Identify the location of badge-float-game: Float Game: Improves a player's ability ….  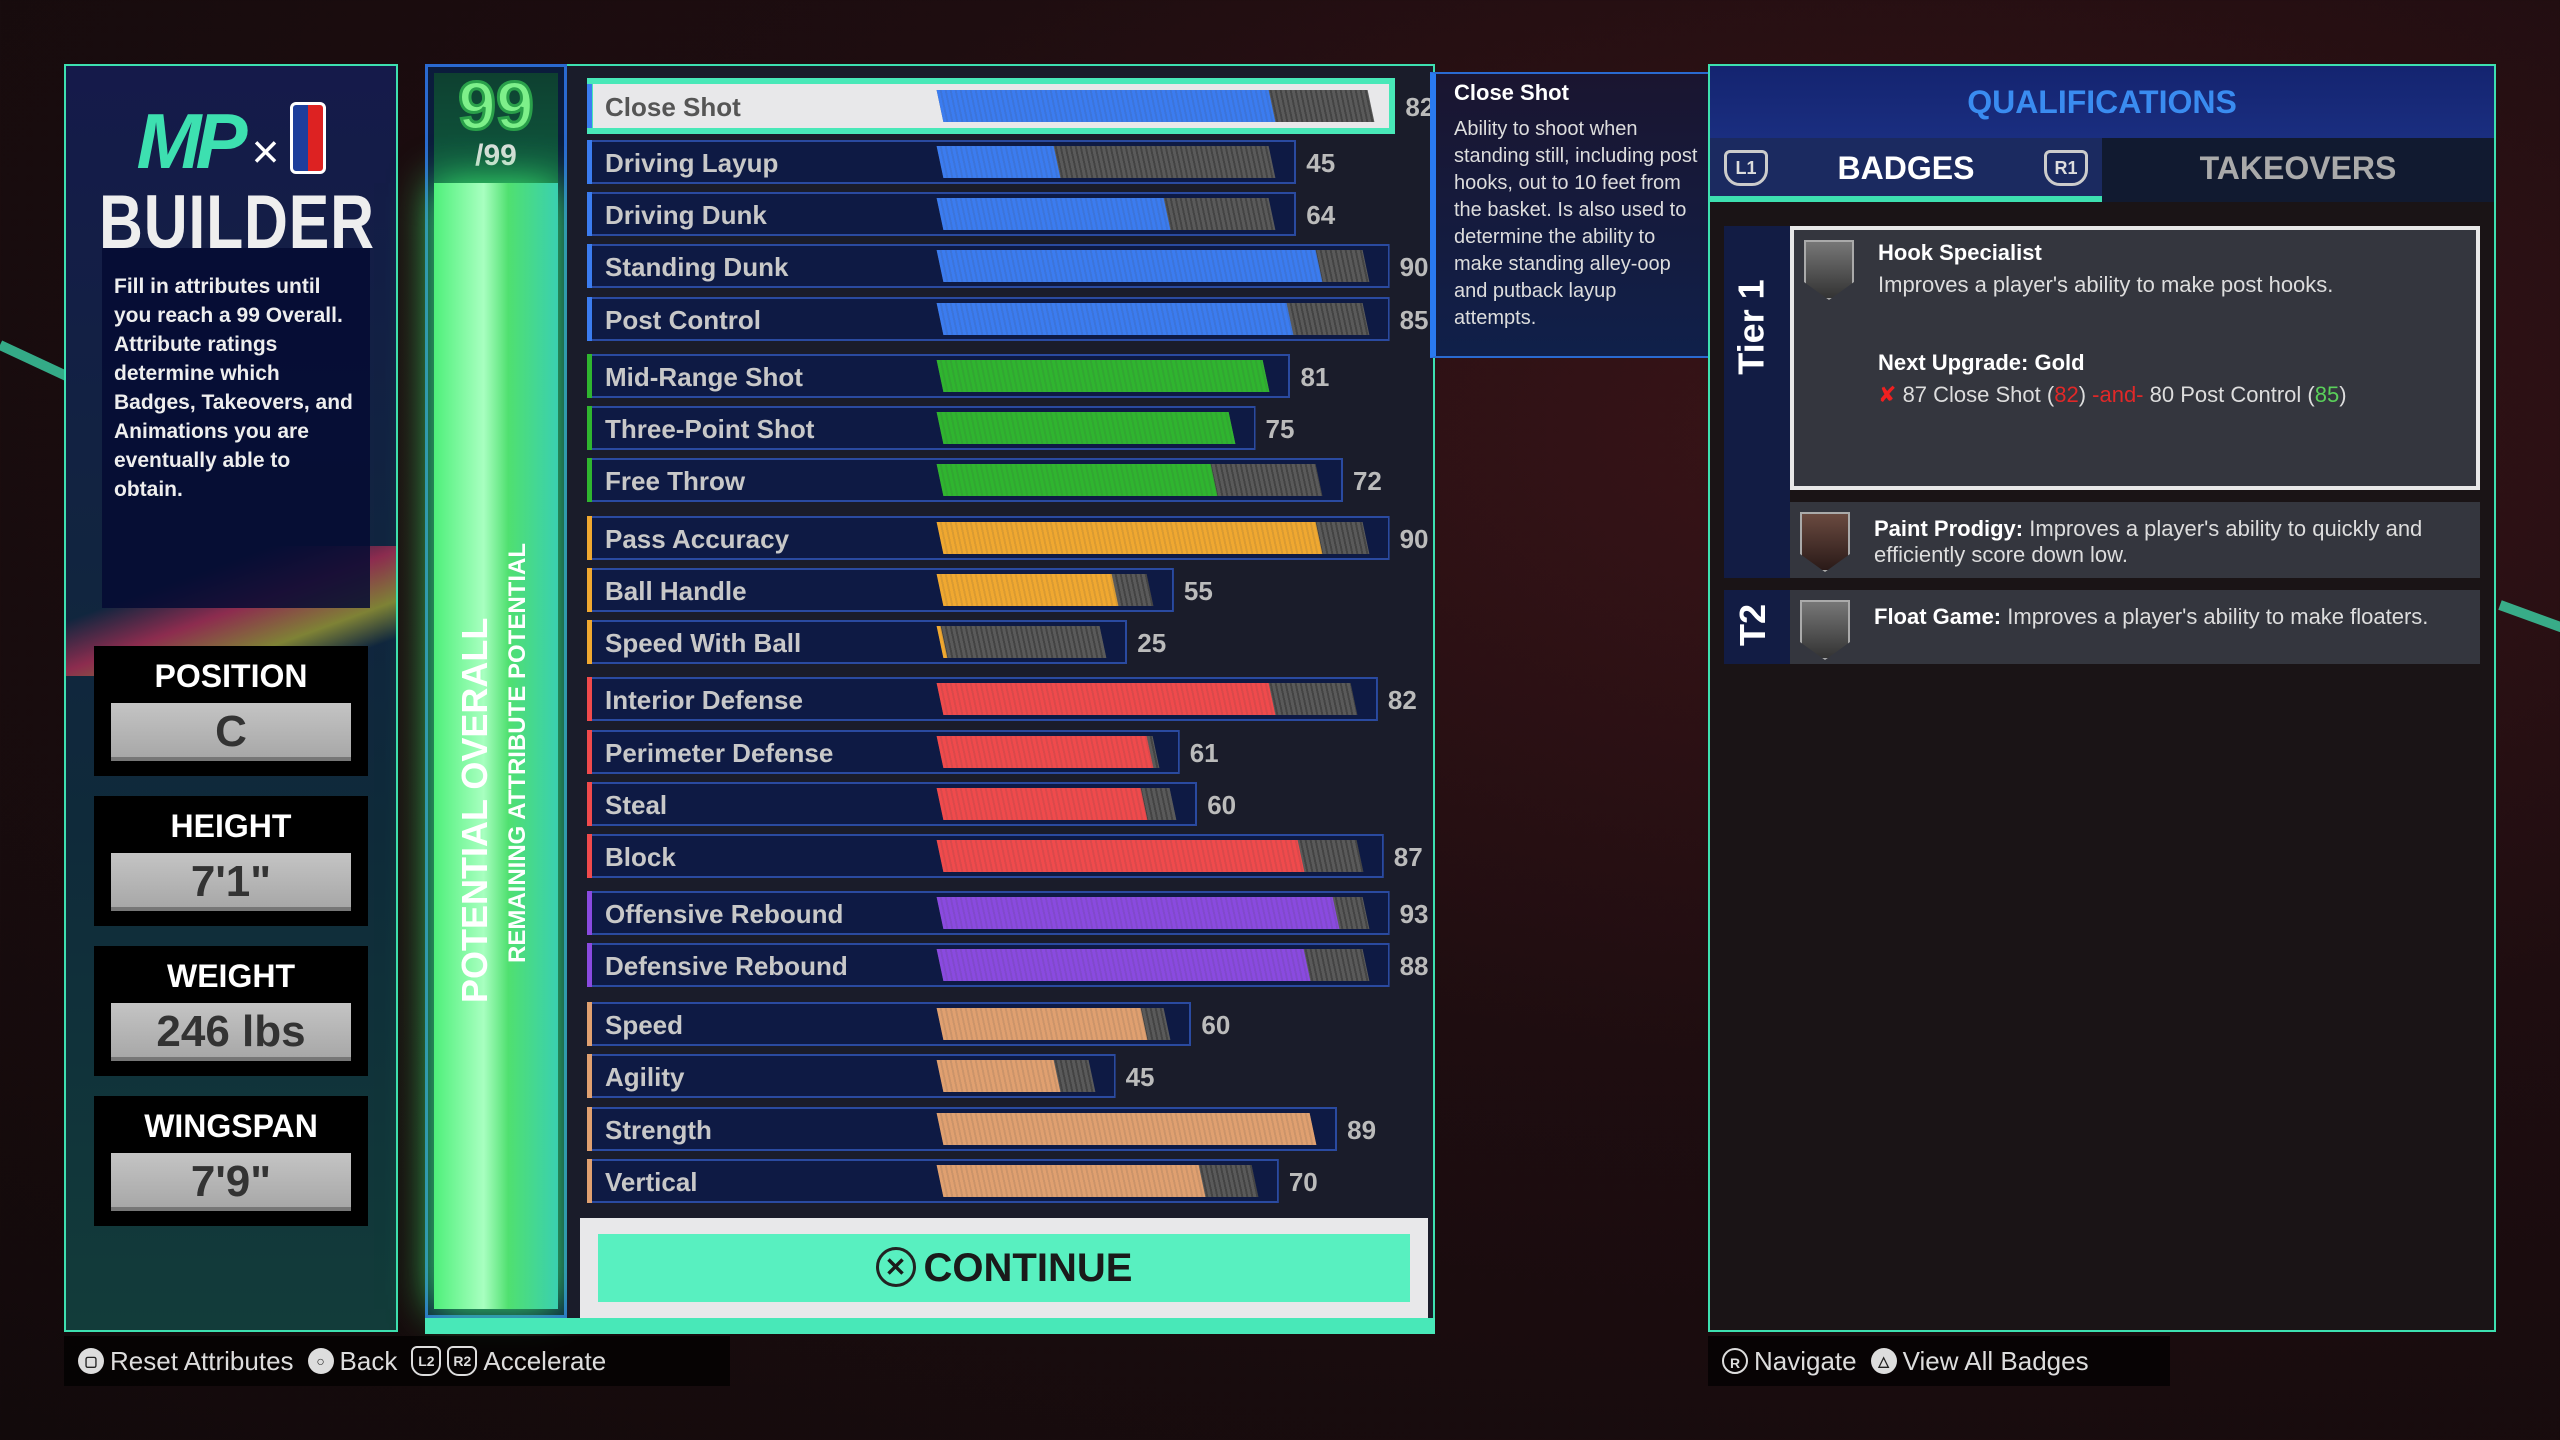
(2135, 627).